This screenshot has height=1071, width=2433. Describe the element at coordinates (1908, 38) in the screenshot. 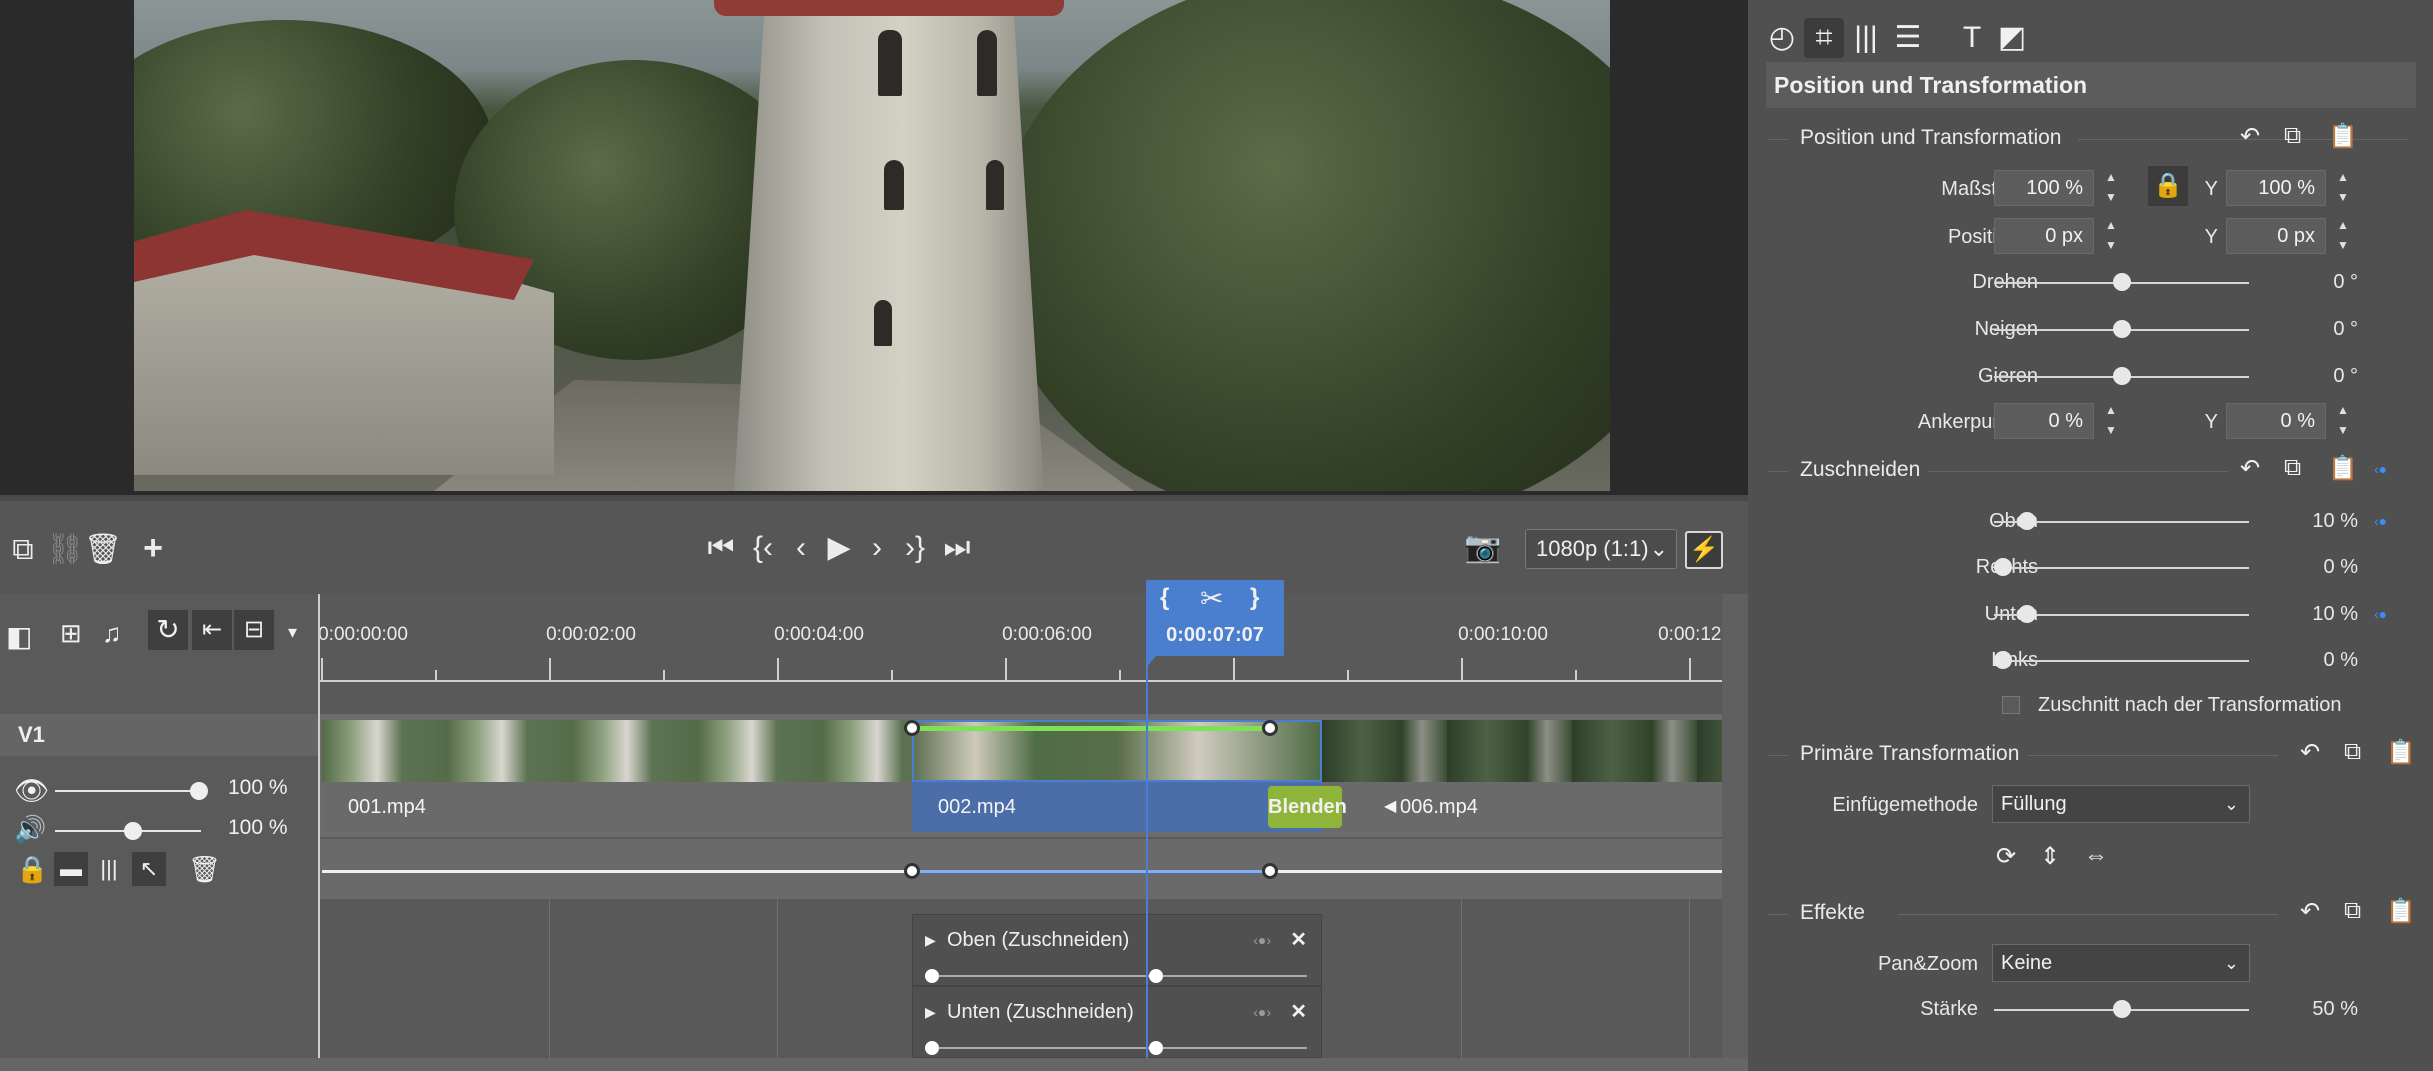

I see `tab-adjust-sliders-icon: ☰` at that location.